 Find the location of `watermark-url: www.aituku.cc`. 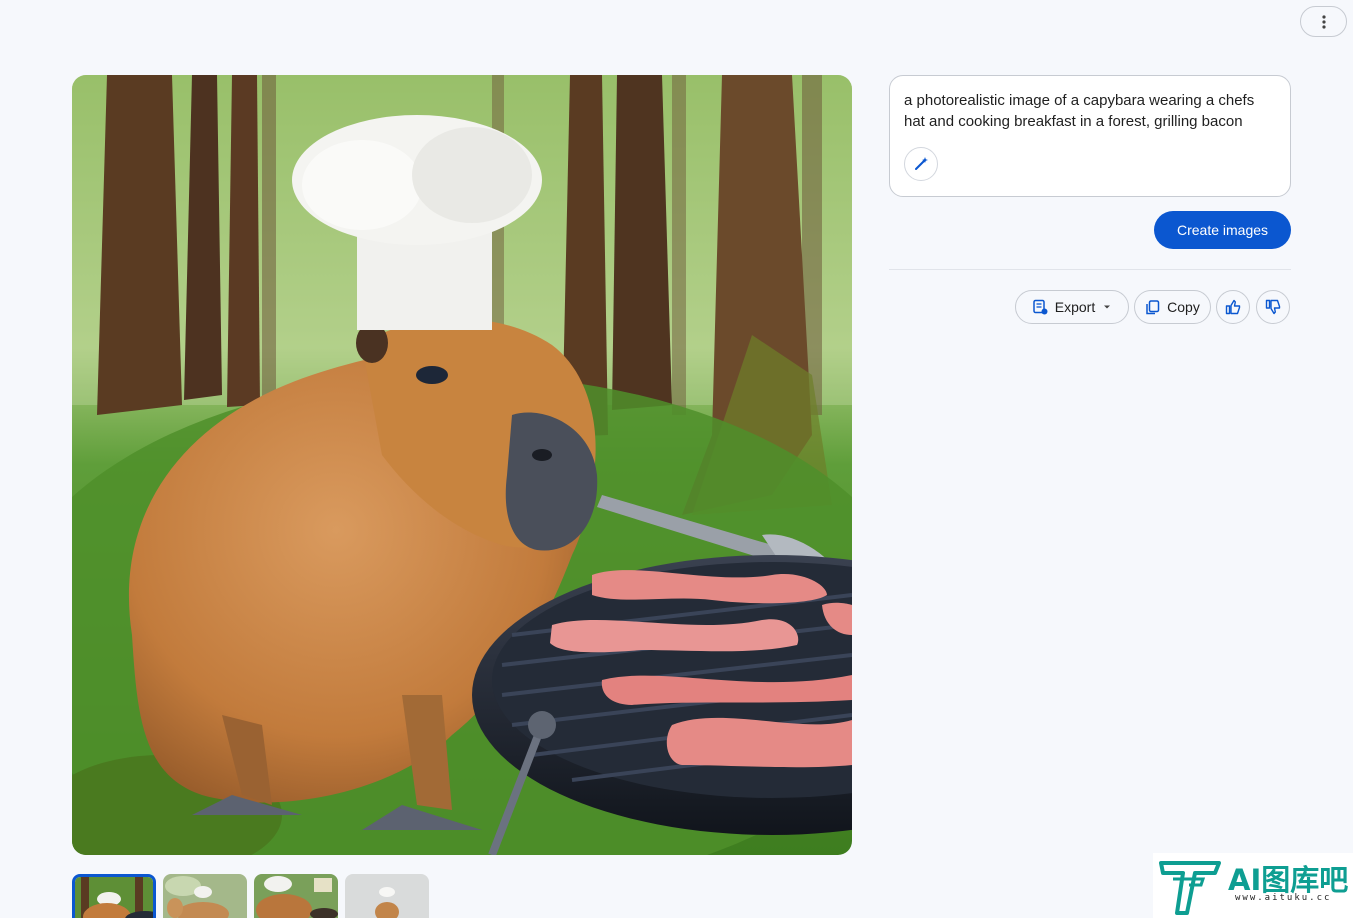

watermark-url: www.aituku.cc is located at coordinates (1283, 898).